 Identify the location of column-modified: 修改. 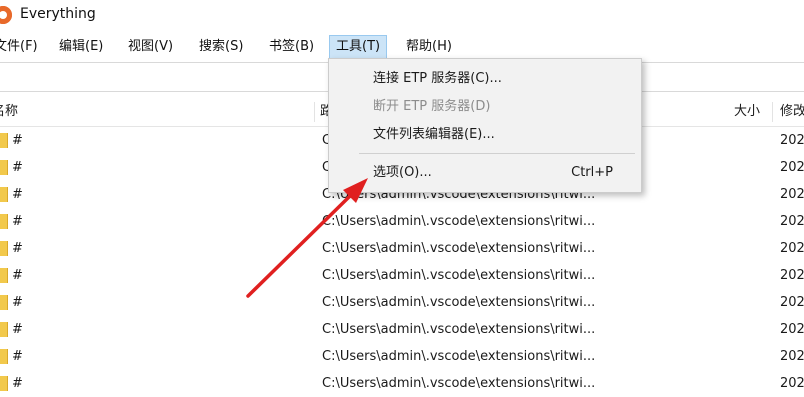
(792, 112).